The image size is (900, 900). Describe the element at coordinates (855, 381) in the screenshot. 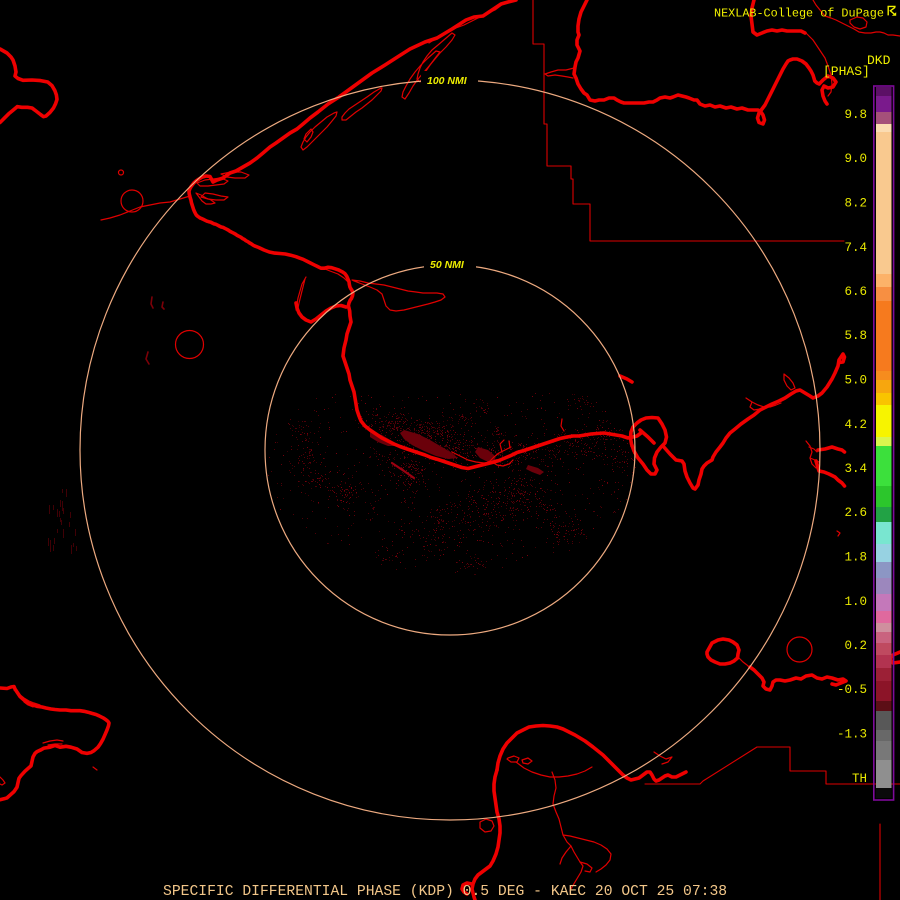

I see `svg-text: 5.0` at that location.